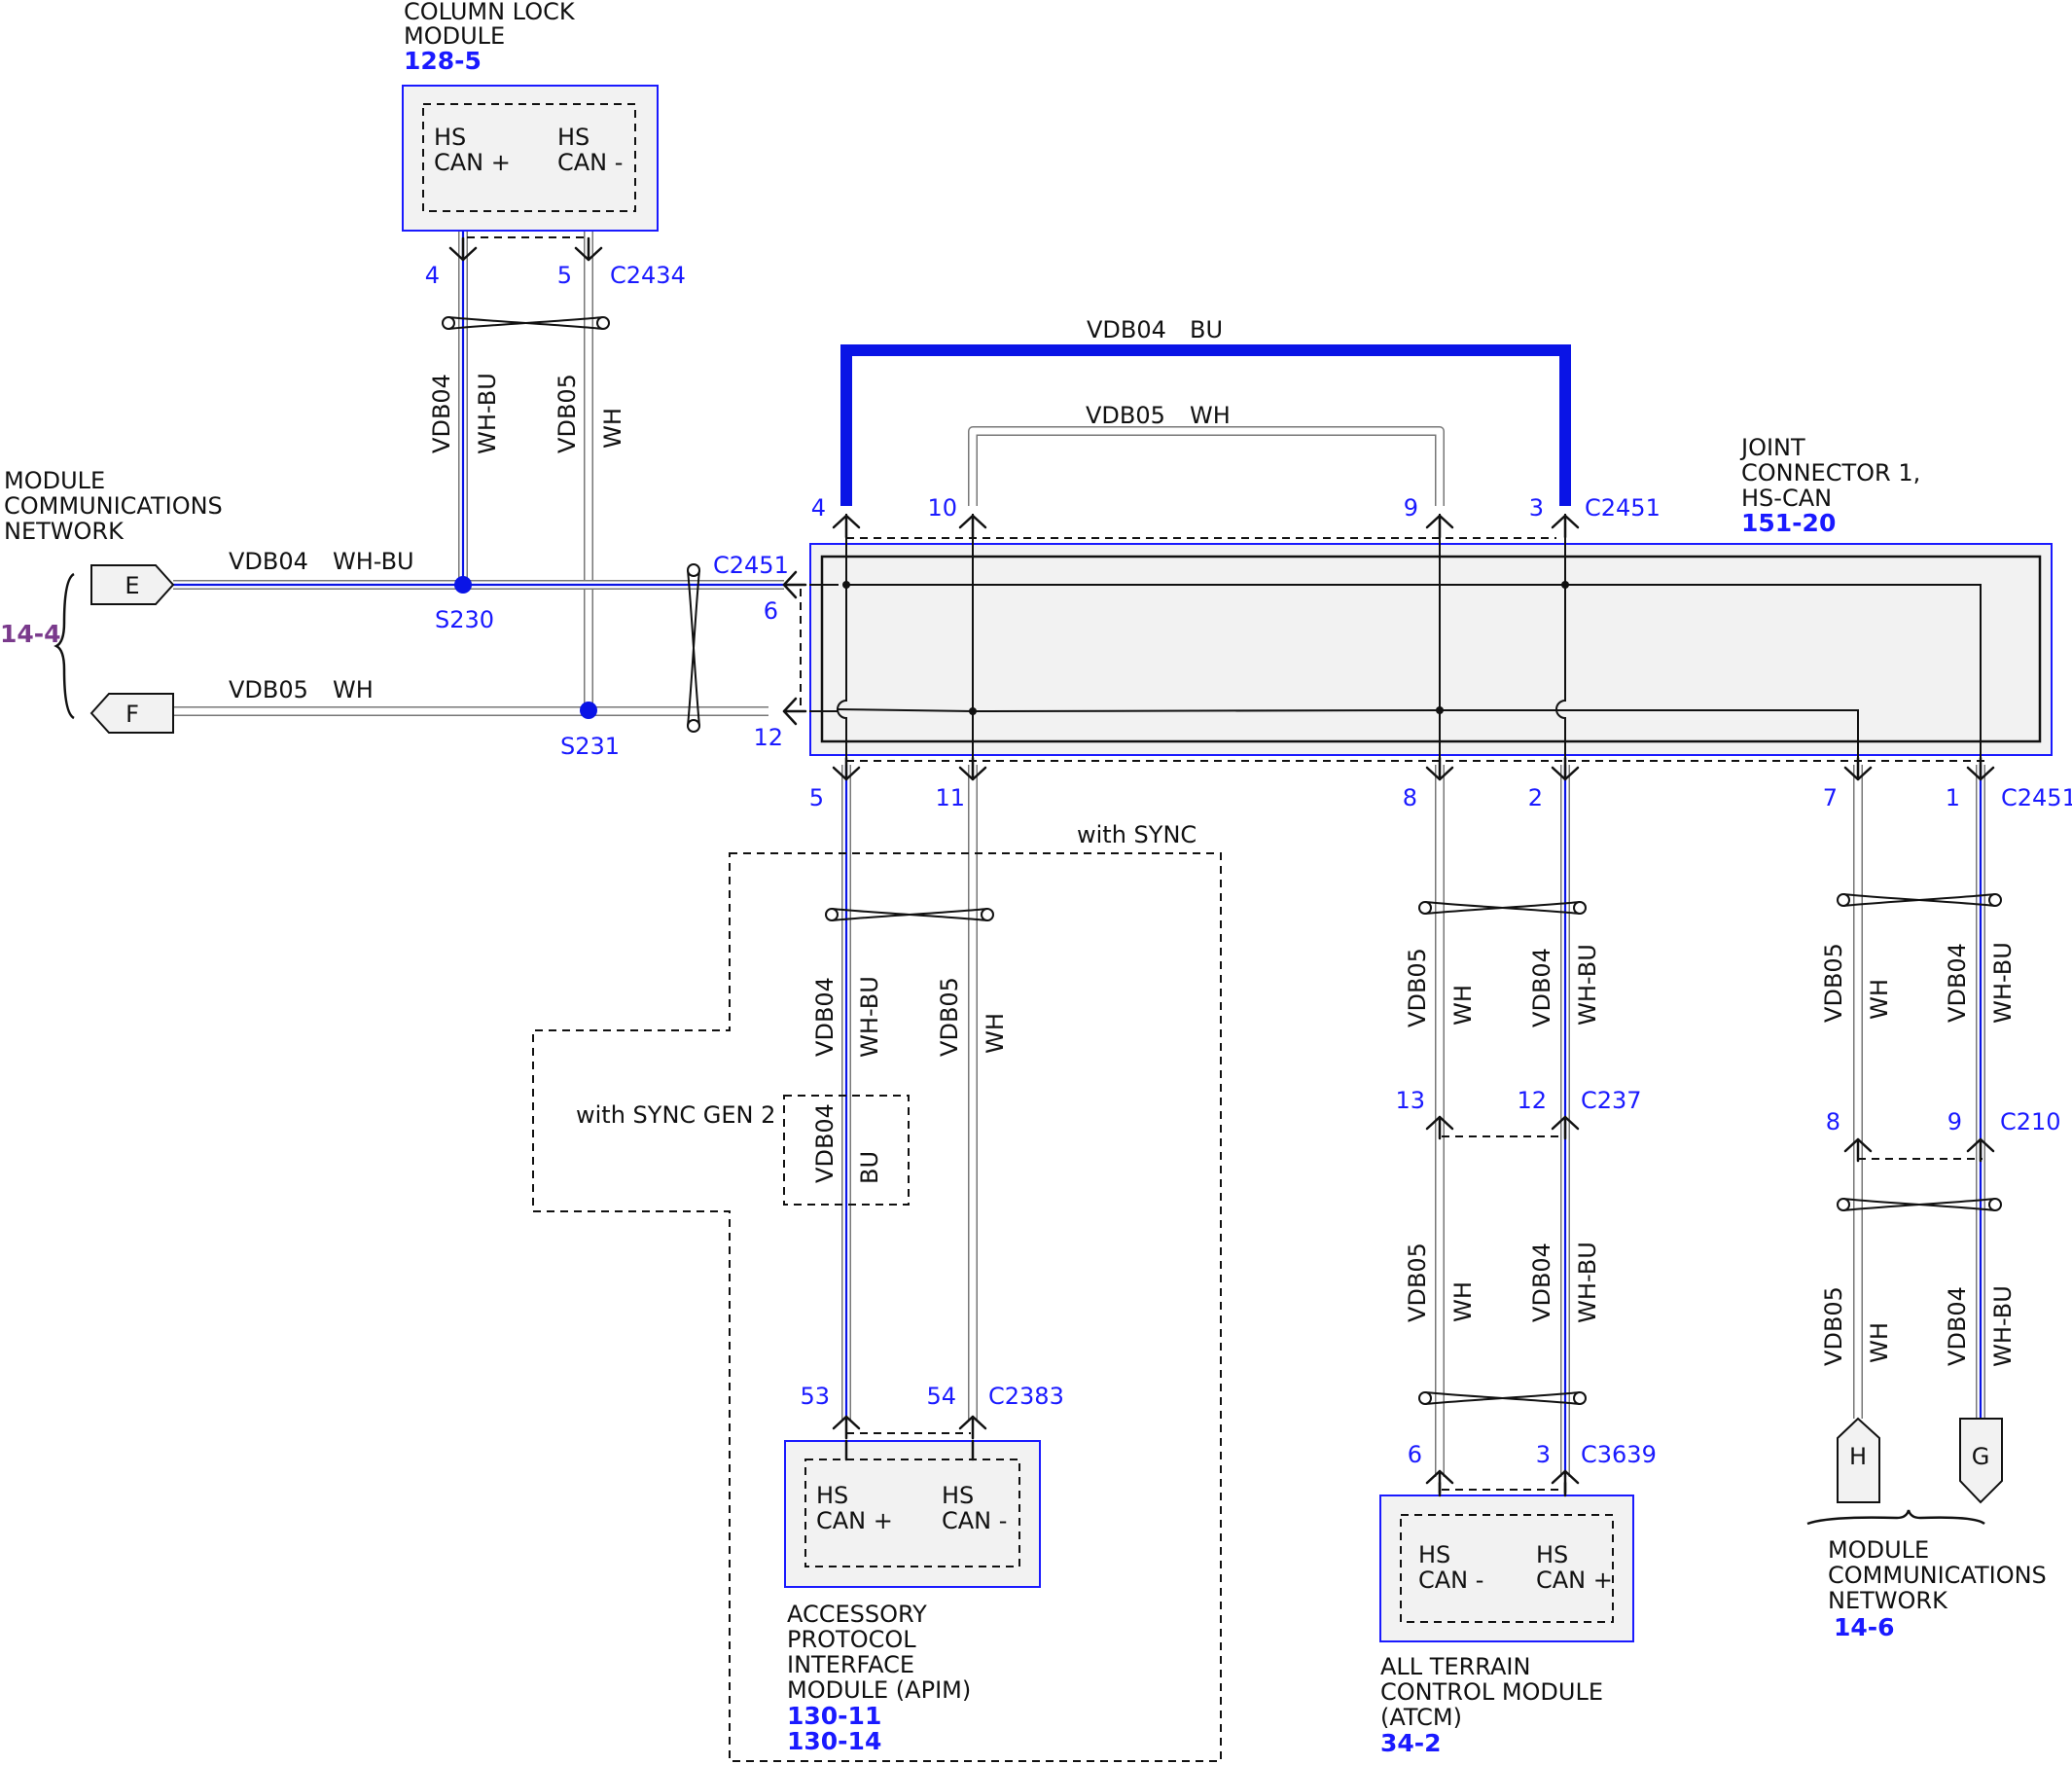 The image size is (2072, 1765). Describe the element at coordinates (1834, 1326) in the screenshot. I see `mcn-right-lower-label-vdb05: VDB05` at that location.